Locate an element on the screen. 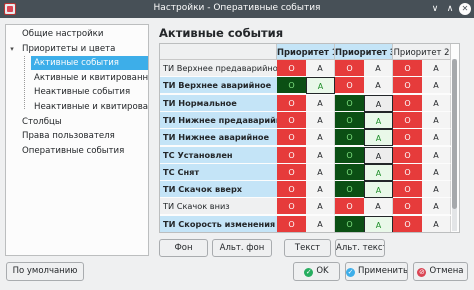 This screenshot has width=474, height=290. priority-column-header: Приоритет 3 is located at coordinates (364, 52).